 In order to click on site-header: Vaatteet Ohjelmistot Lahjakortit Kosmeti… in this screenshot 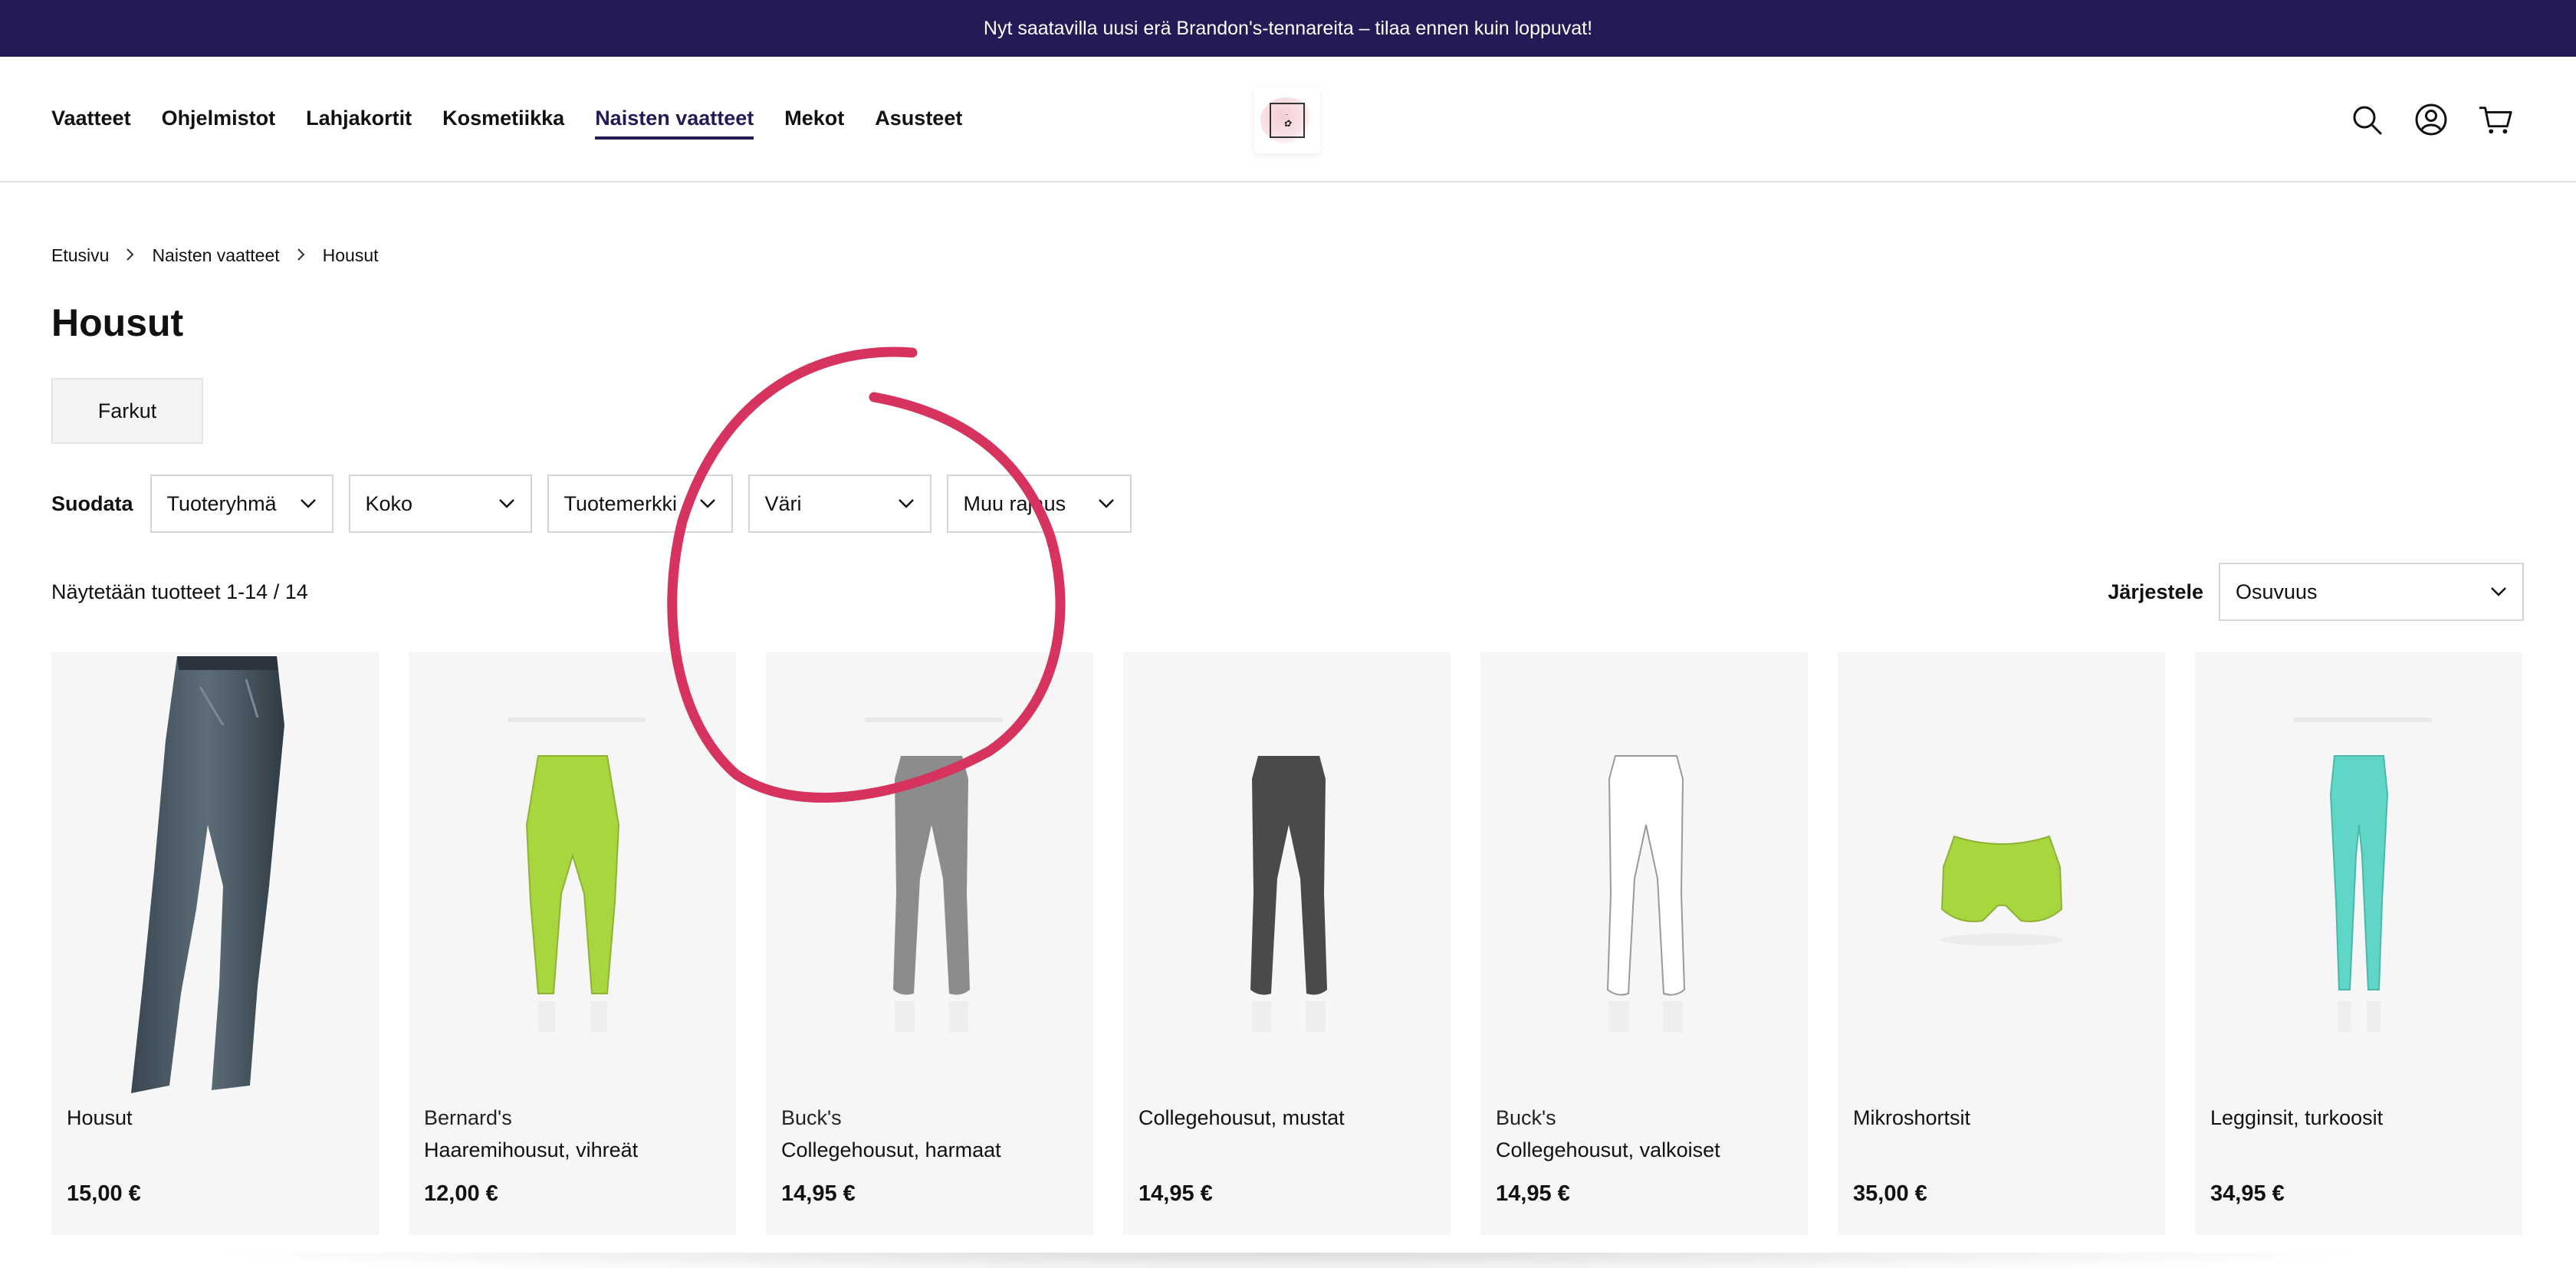, I will do `click(1288, 119)`.